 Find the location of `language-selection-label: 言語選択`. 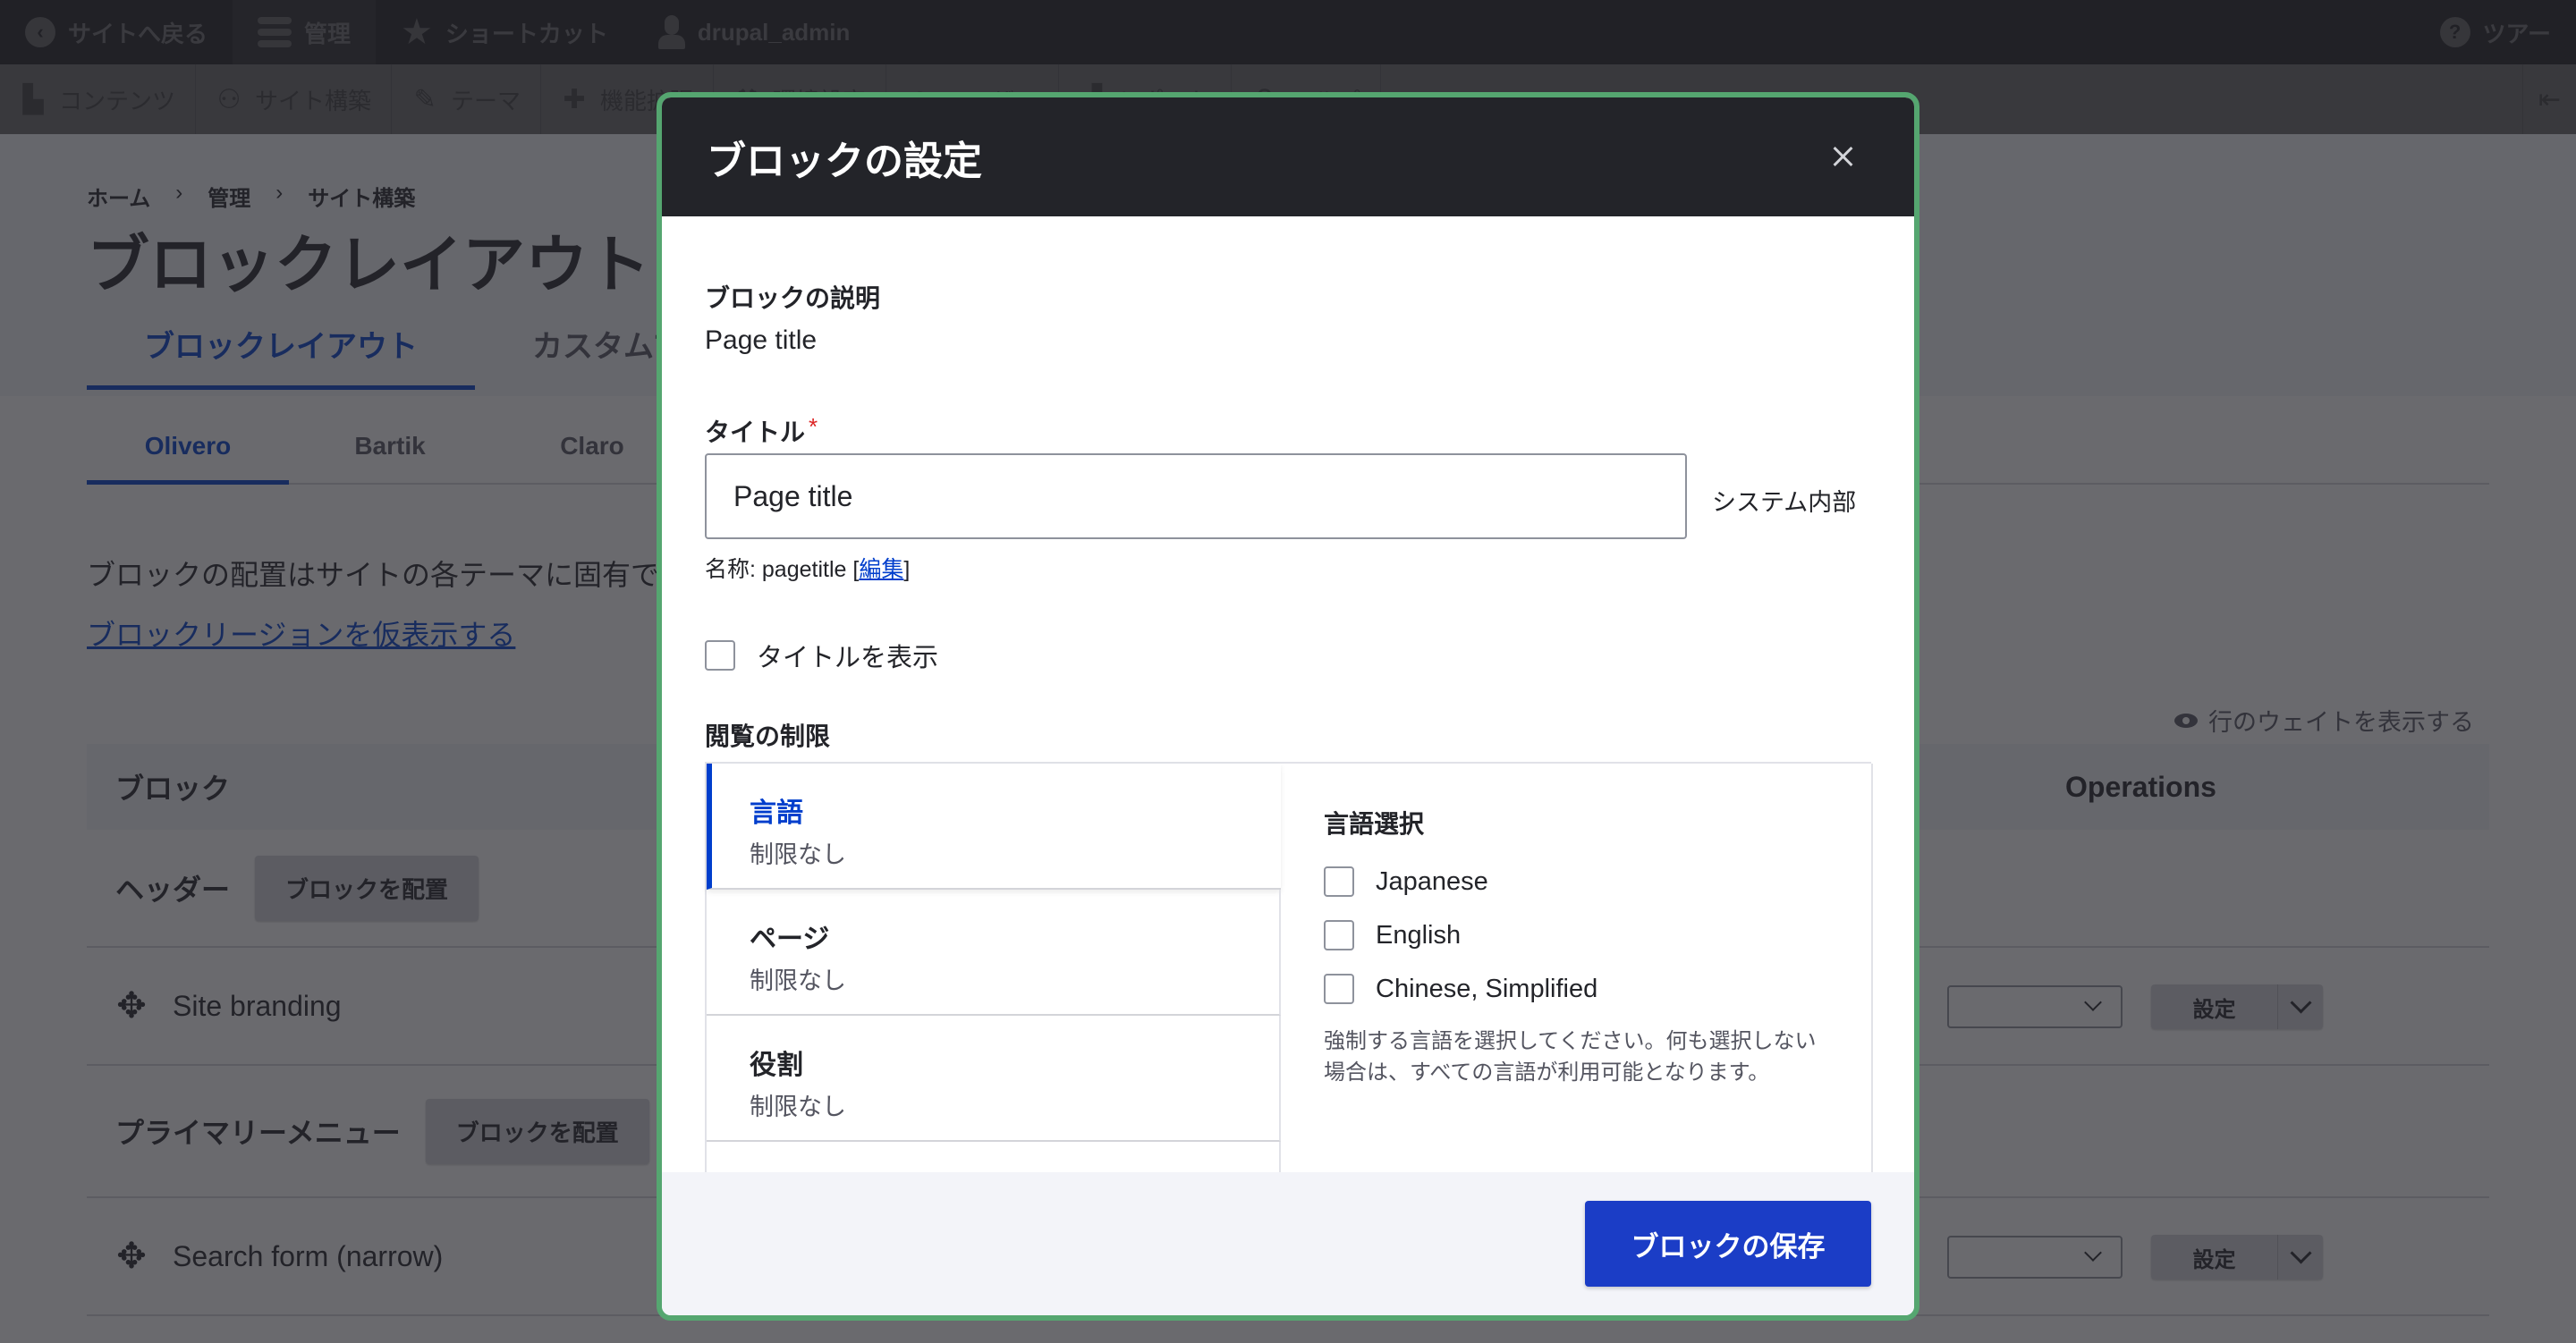

language-selection-label: 言語選択 is located at coordinates (1374, 824).